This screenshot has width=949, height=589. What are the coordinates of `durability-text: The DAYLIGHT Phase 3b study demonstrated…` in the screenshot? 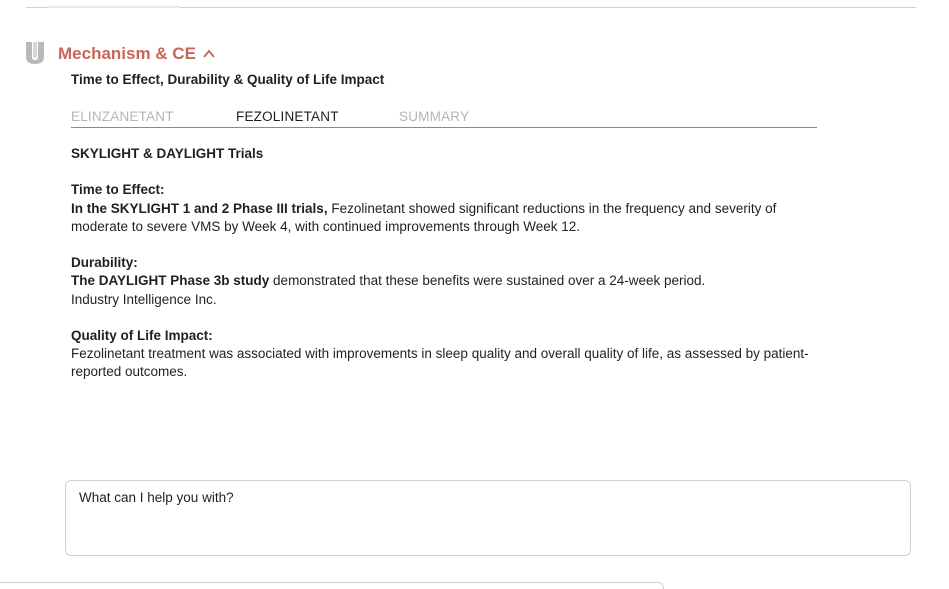 It's located at (446, 281).